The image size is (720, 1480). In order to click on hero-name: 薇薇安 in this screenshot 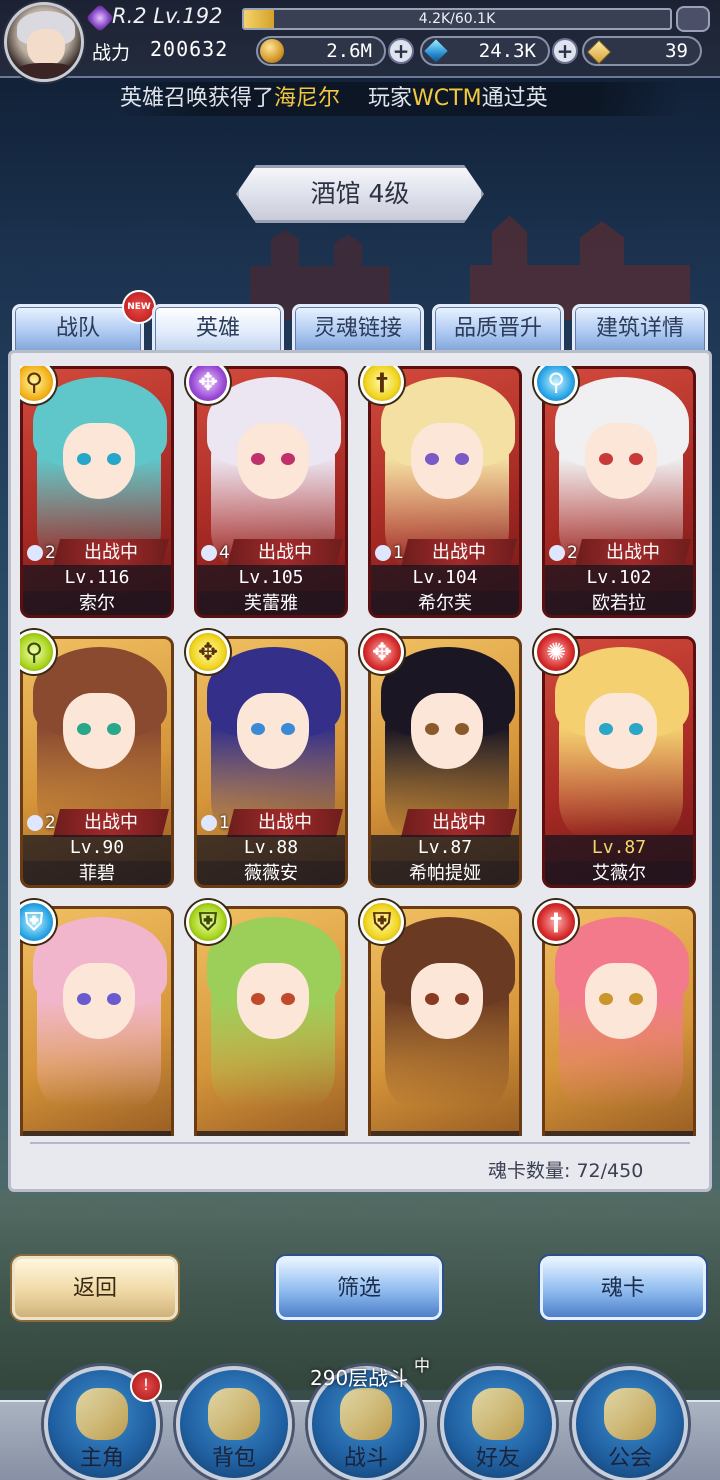, I will do `click(271, 873)`.